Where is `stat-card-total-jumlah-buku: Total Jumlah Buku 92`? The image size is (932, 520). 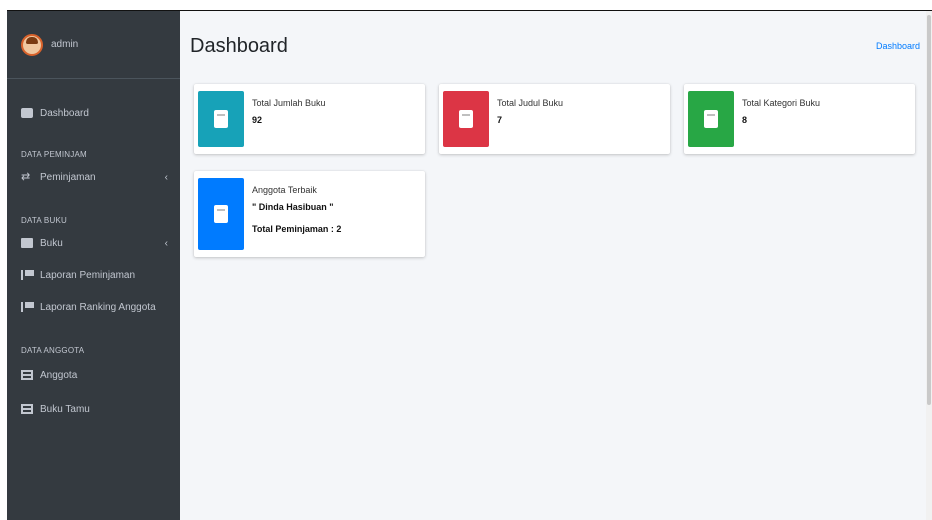
stat-card-total-jumlah-buku: Total Jumlah Buku 92 is located at coordinates (309, 119).